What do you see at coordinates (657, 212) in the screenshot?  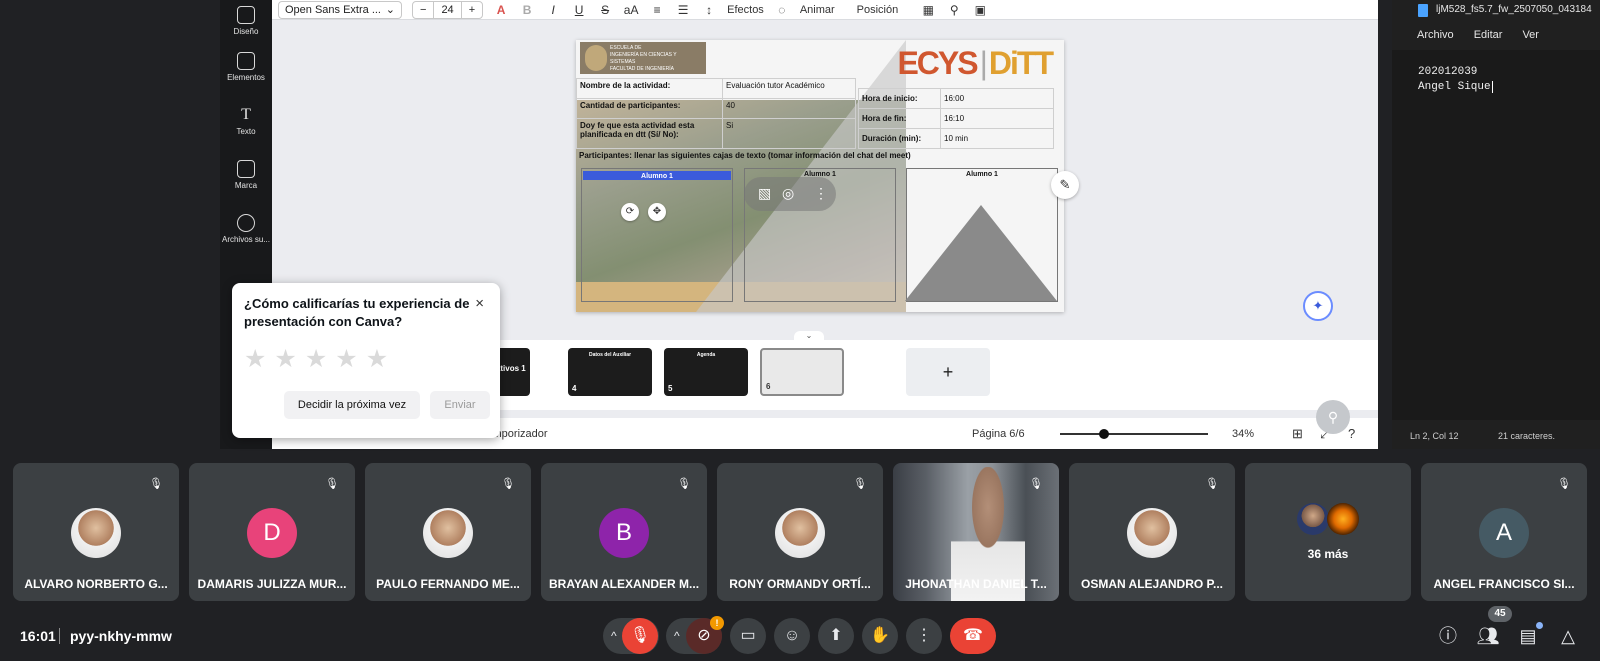 I see `move-handle-icon: ✥` at bounding box center [657, 212].